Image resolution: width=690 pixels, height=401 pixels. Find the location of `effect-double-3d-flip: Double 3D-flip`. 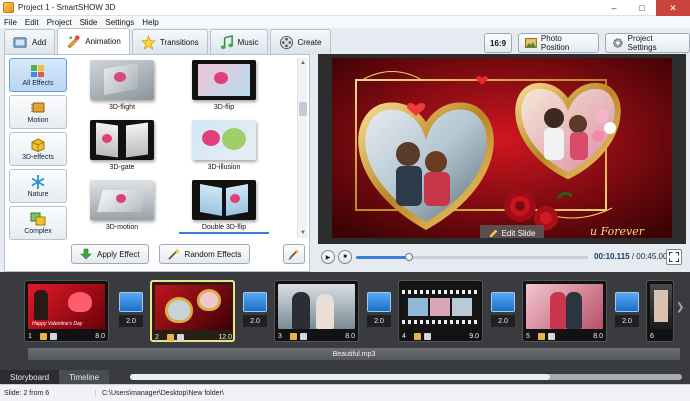

effect-double-3d-flip: Double 3D-flip is located at coordinates (224, 207).